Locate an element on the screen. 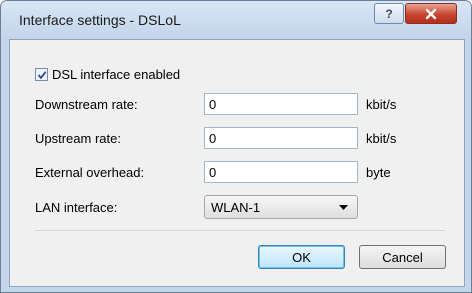  lan-interface-select: WLAN-1 is located at coordinates (281, 207).